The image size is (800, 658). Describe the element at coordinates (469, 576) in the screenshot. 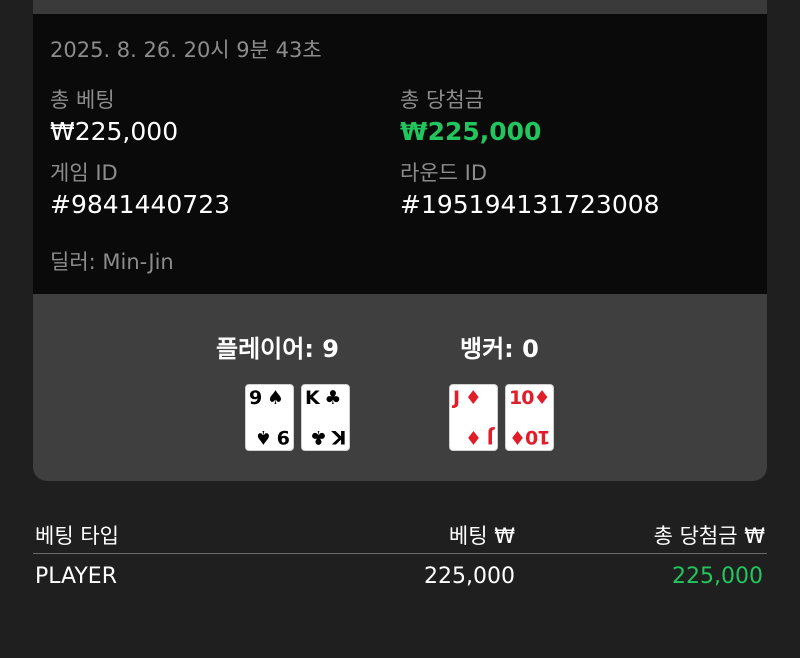

I see `cell-bet-amount: 225,000` at that location.